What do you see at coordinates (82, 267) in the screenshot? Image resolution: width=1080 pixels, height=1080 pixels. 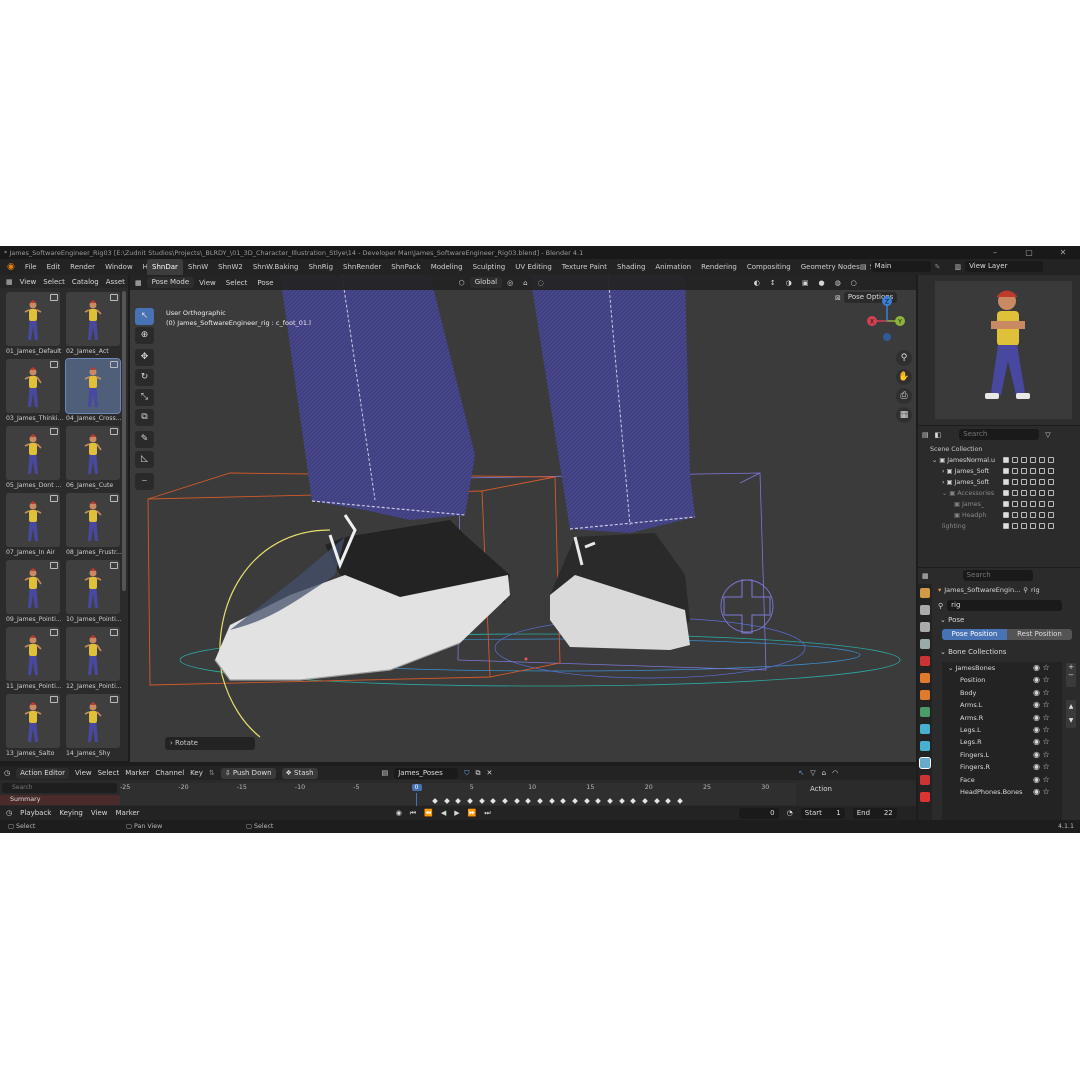 I see `menu-render: Render` at bounding box center [82, 267].